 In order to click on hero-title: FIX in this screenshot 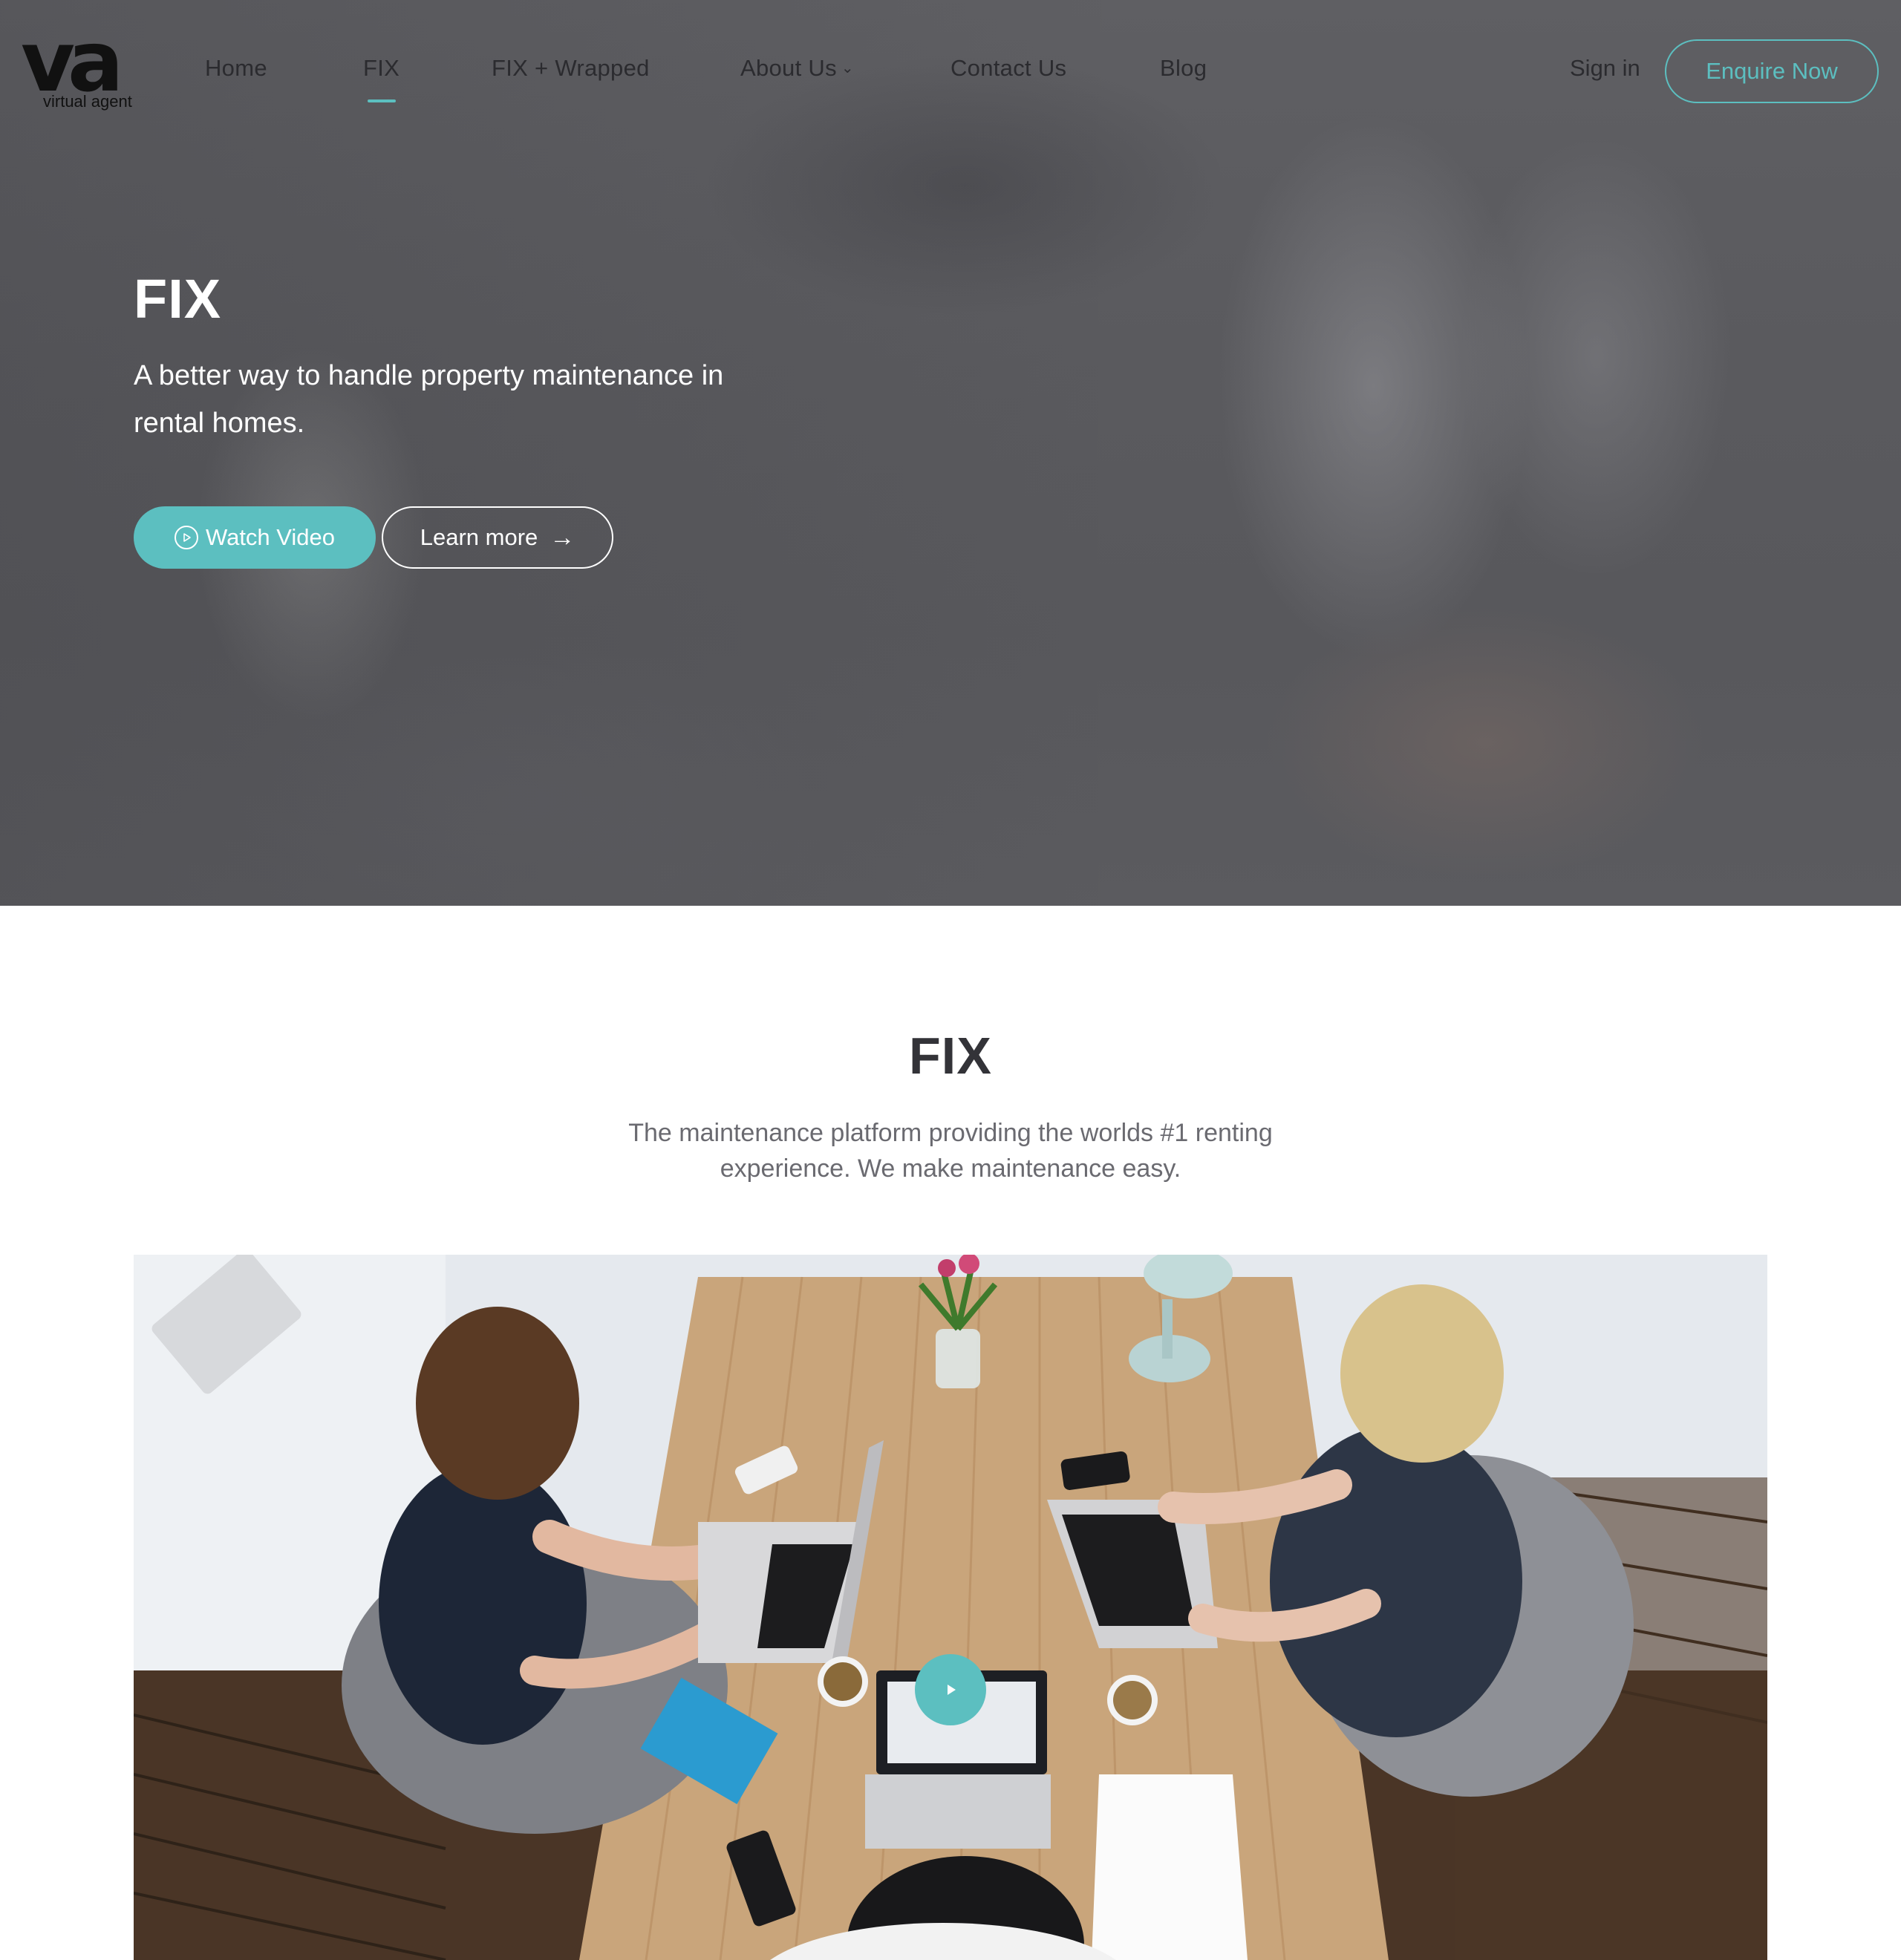, I will do `click(178, 299)`.